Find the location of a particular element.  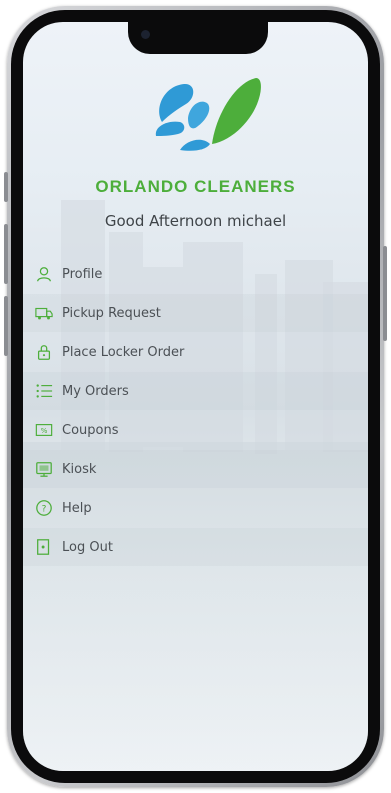

menu-item-my-orders: My Orders is located at coordinates (184, 391).